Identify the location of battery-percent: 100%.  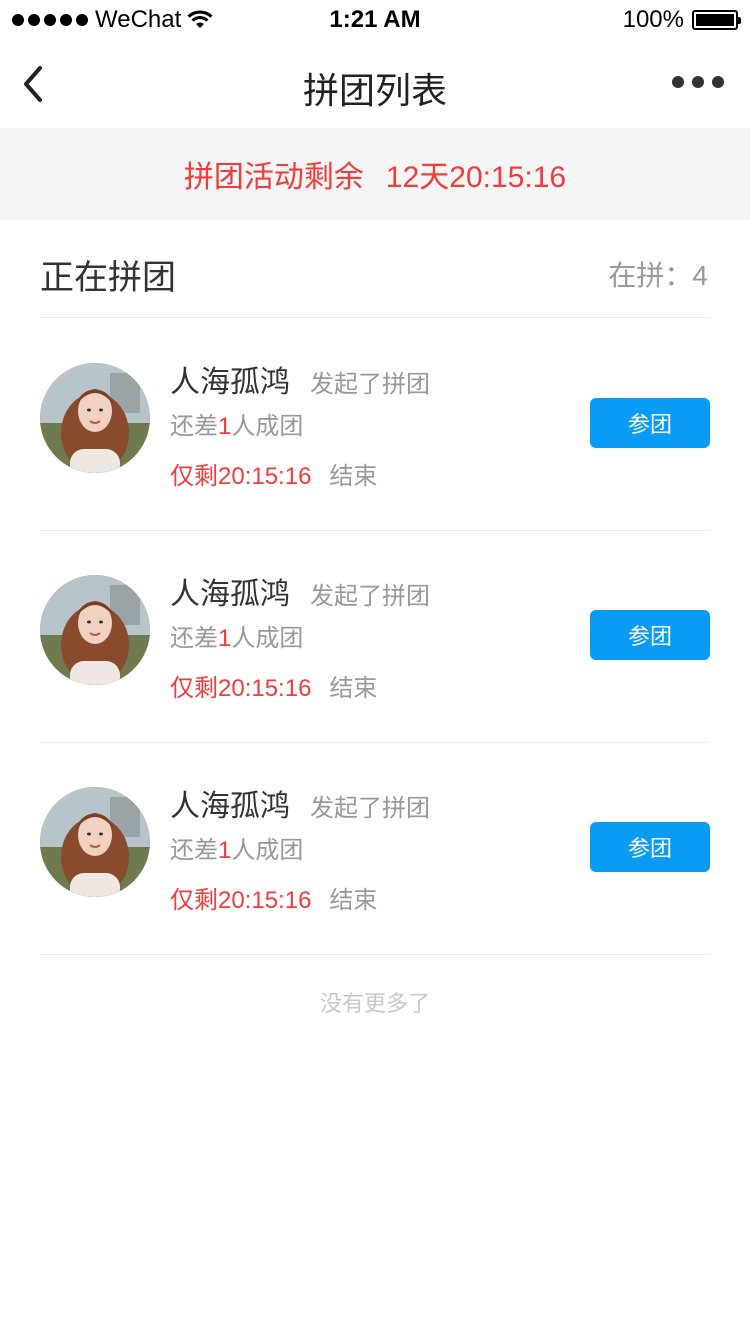
(653, 19).